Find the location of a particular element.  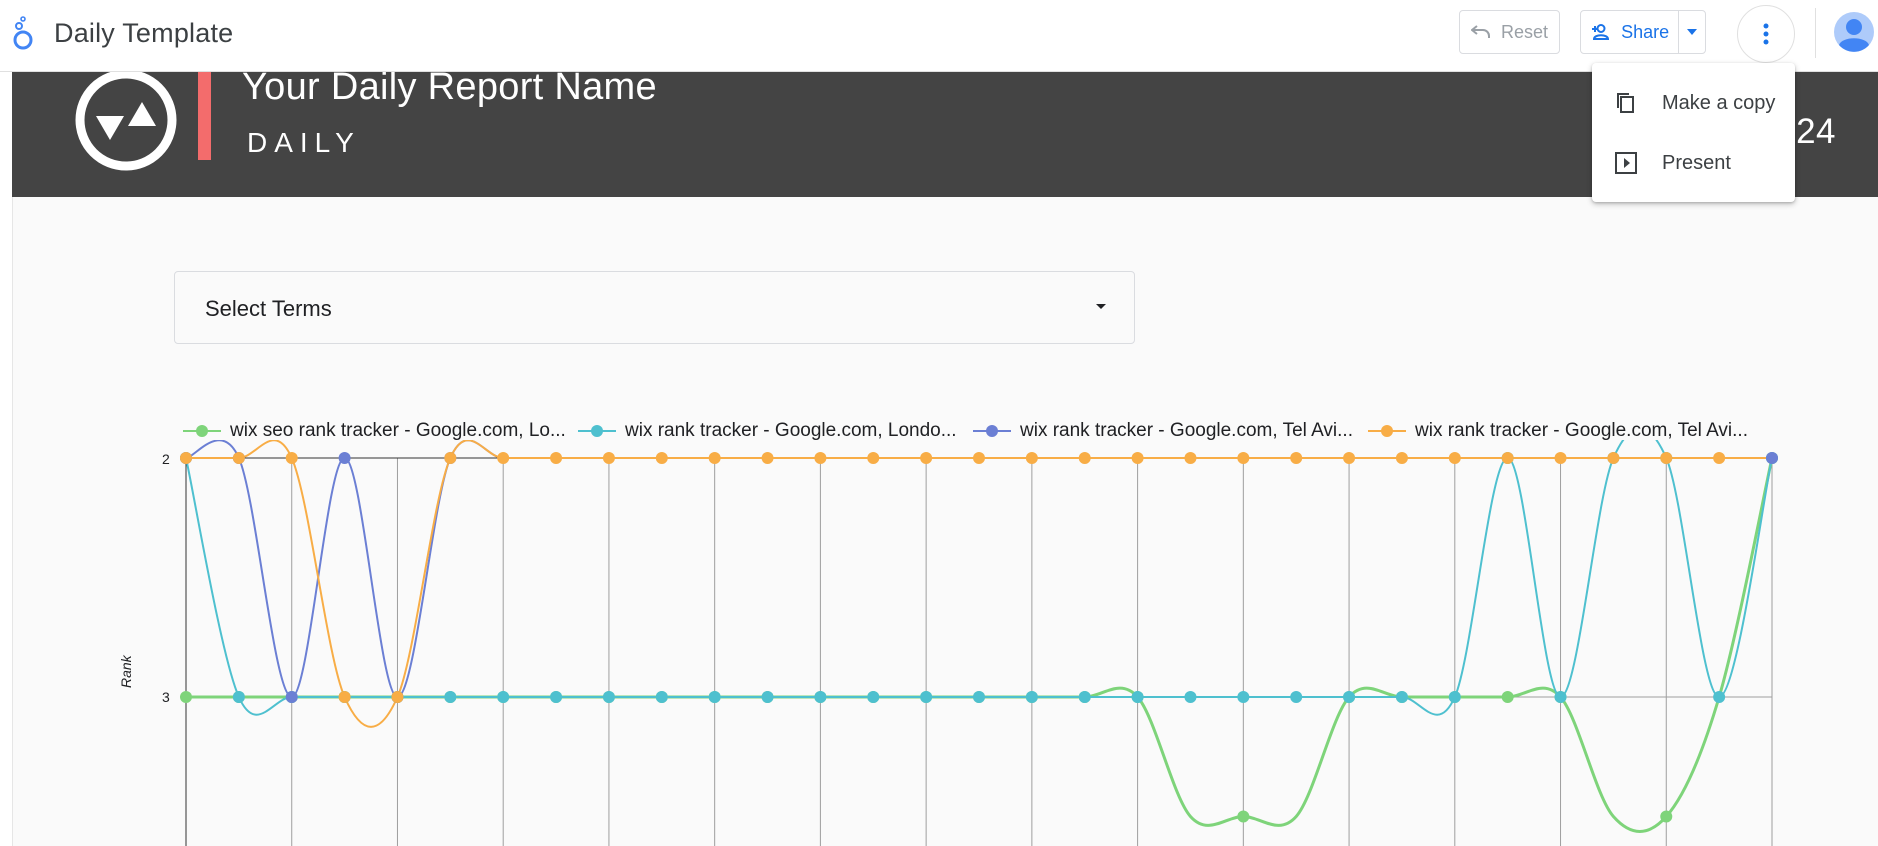

undo-icon is located at coordinates (1480, 31).